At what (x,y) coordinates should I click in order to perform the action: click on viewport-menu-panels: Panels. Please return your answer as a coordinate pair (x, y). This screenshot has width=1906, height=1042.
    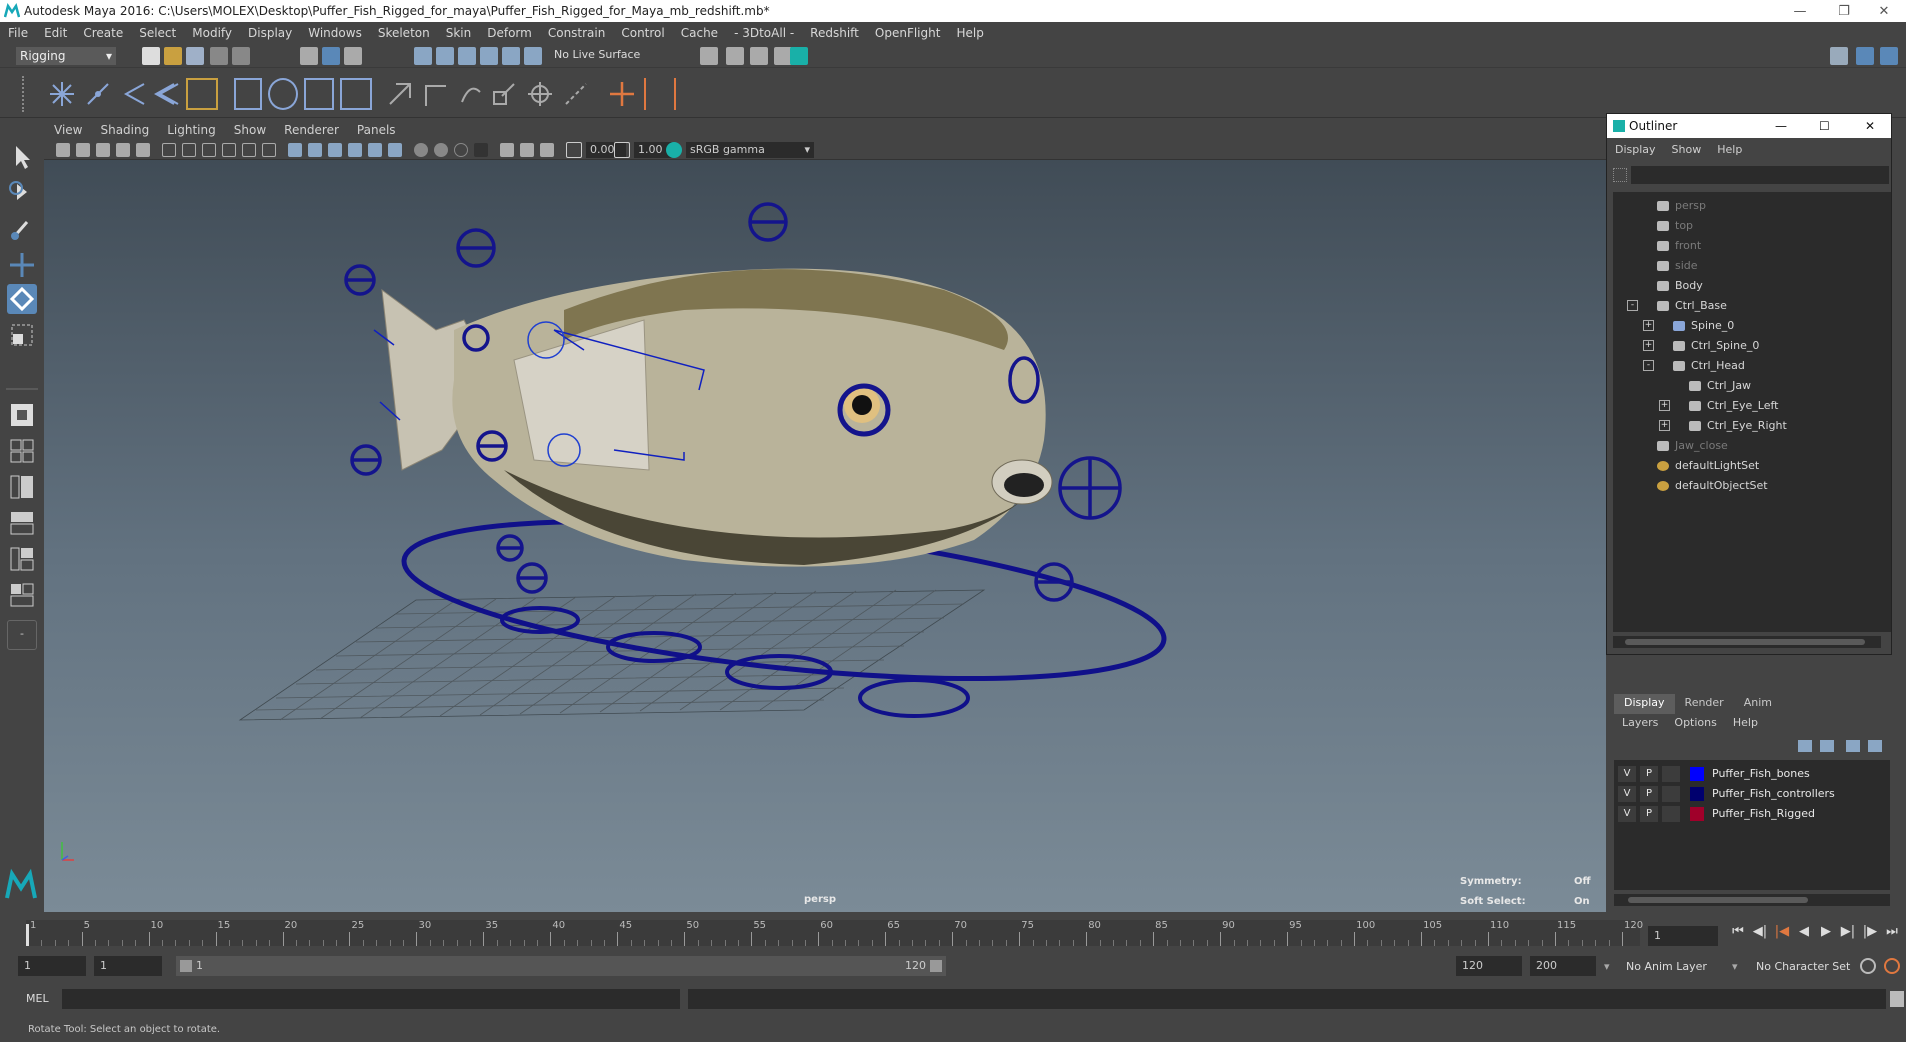
    Looking at the image, I should click on (375, 130).